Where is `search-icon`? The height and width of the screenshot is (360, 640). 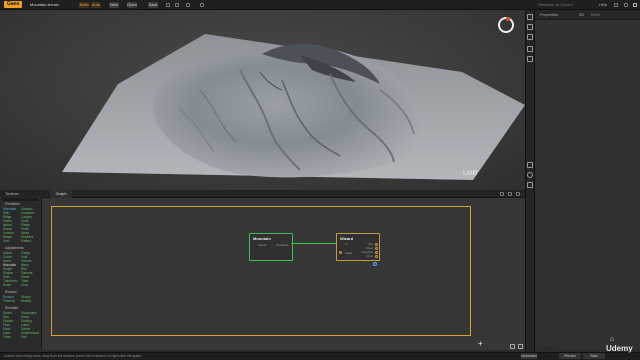 search-icon is located at coordinates (502, 194).